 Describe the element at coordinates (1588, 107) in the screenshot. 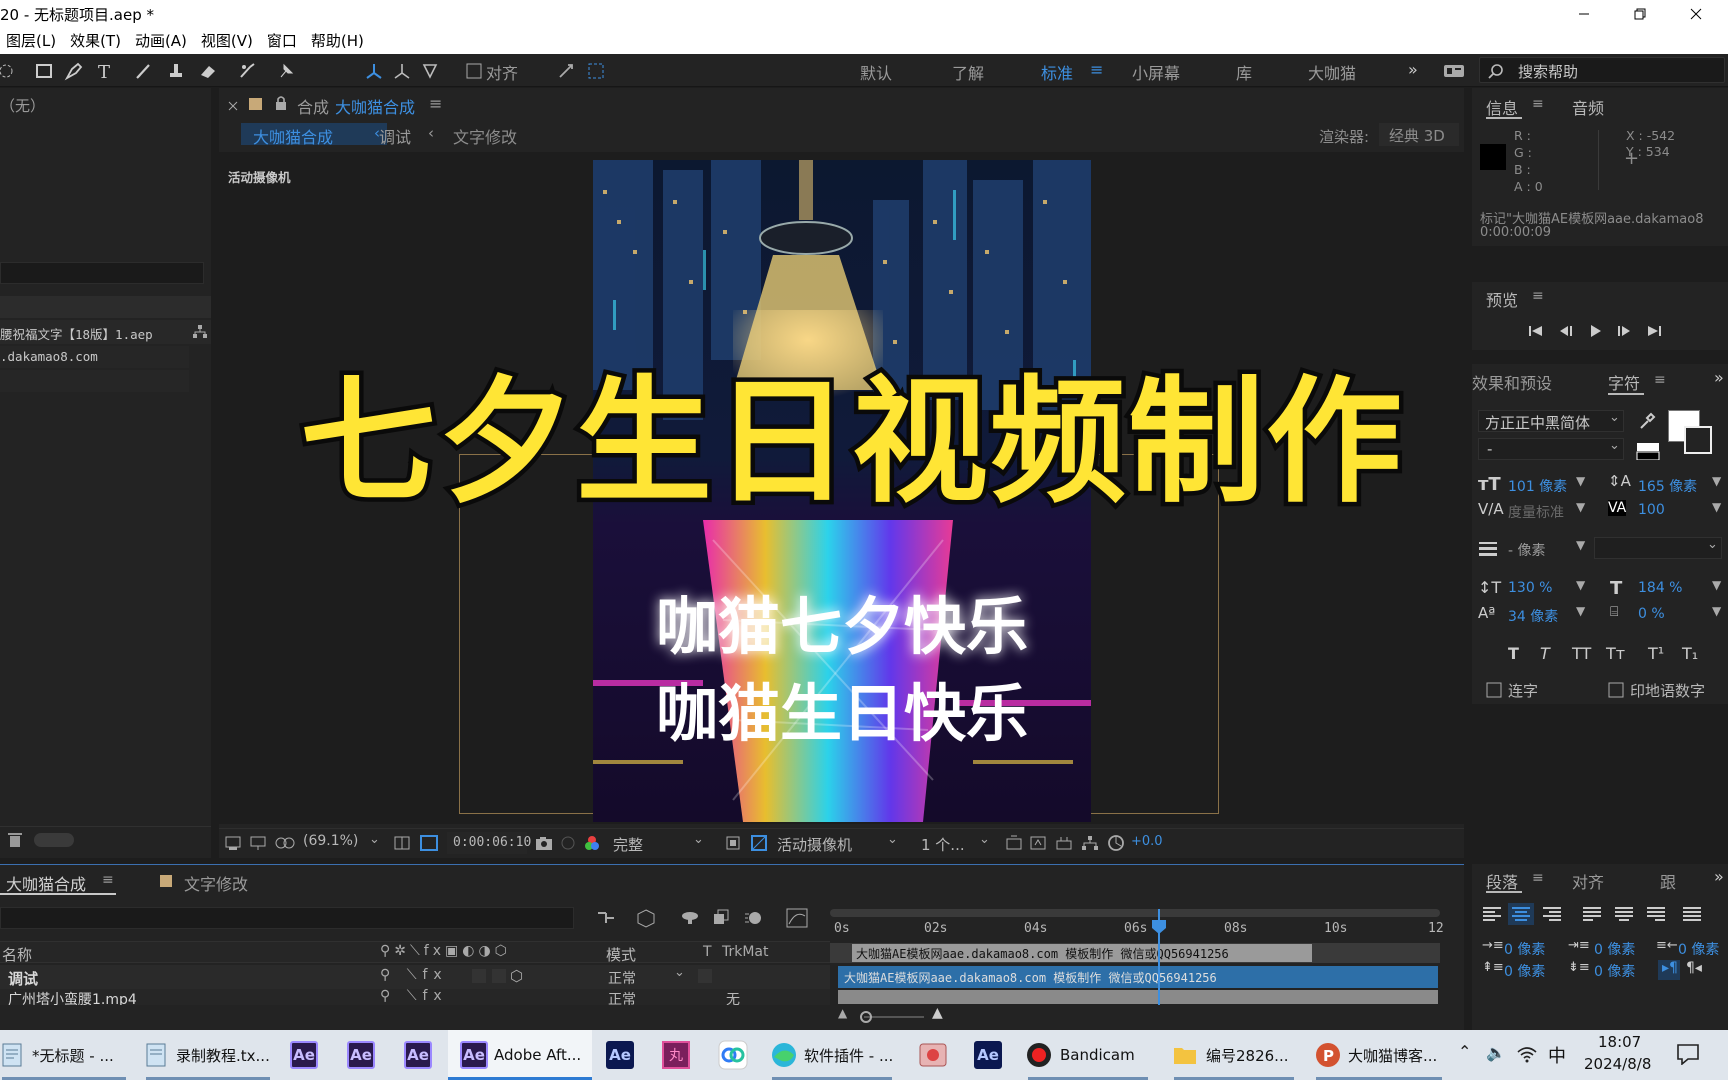

I see `tab-audio: 音频` at that location.